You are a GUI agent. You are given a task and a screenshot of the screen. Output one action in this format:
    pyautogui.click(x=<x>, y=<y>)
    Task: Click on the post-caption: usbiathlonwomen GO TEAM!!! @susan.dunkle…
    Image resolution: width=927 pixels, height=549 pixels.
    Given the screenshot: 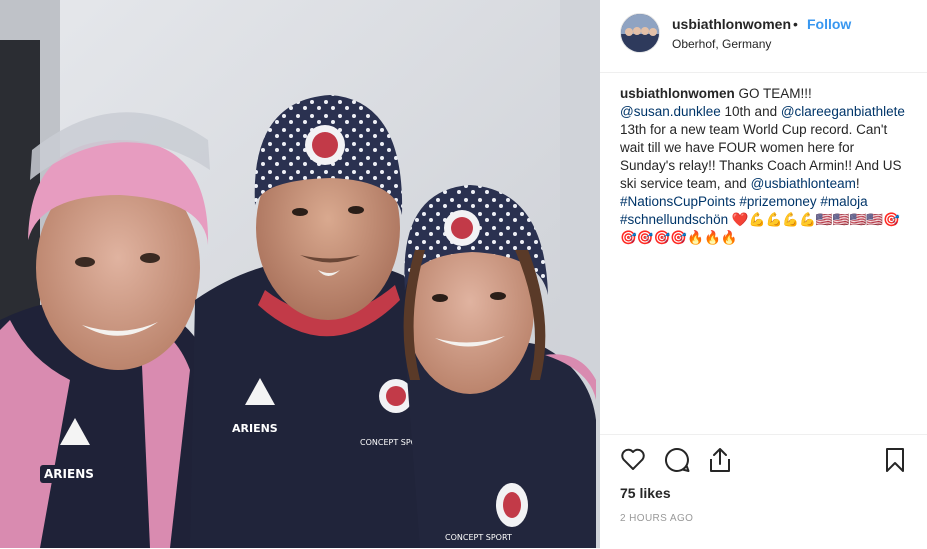 What is the action you would take?
    pyautogui.click(x=765, y=166)
    